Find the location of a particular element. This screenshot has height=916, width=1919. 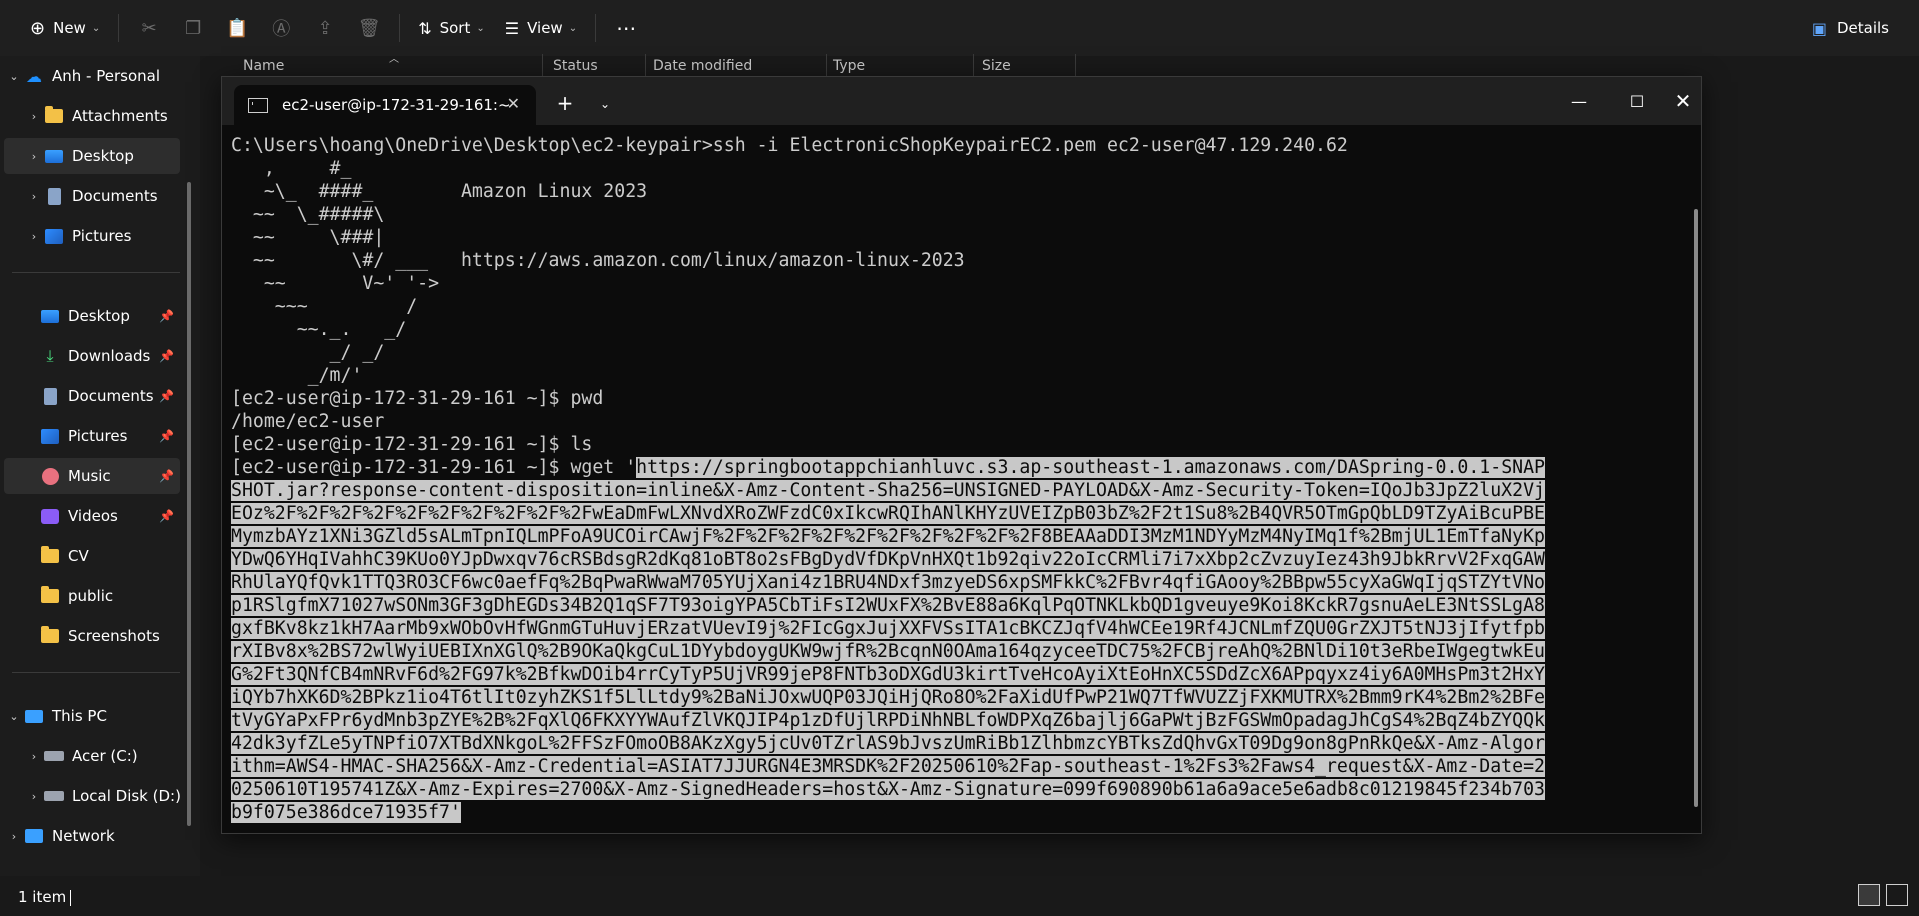

tab-dropdown-icon: ⌄ is located at coordinates (605, 104).